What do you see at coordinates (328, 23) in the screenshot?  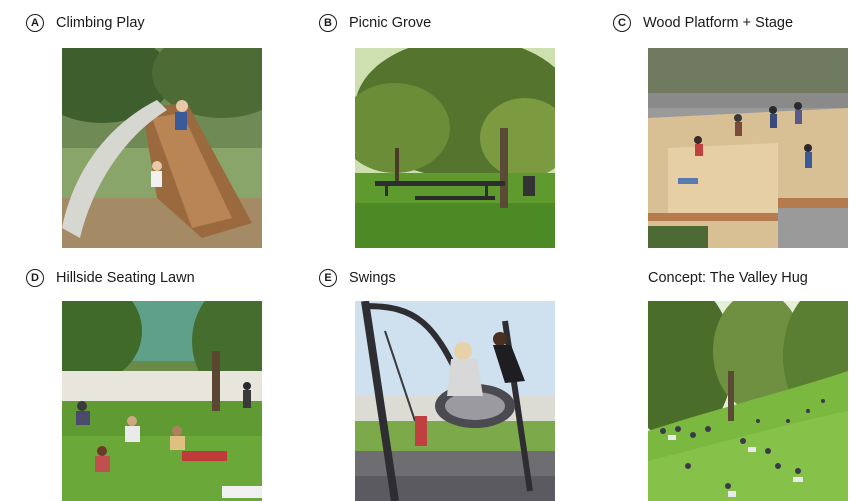 I see `badge-b: B` at bounding box center [328, 23].